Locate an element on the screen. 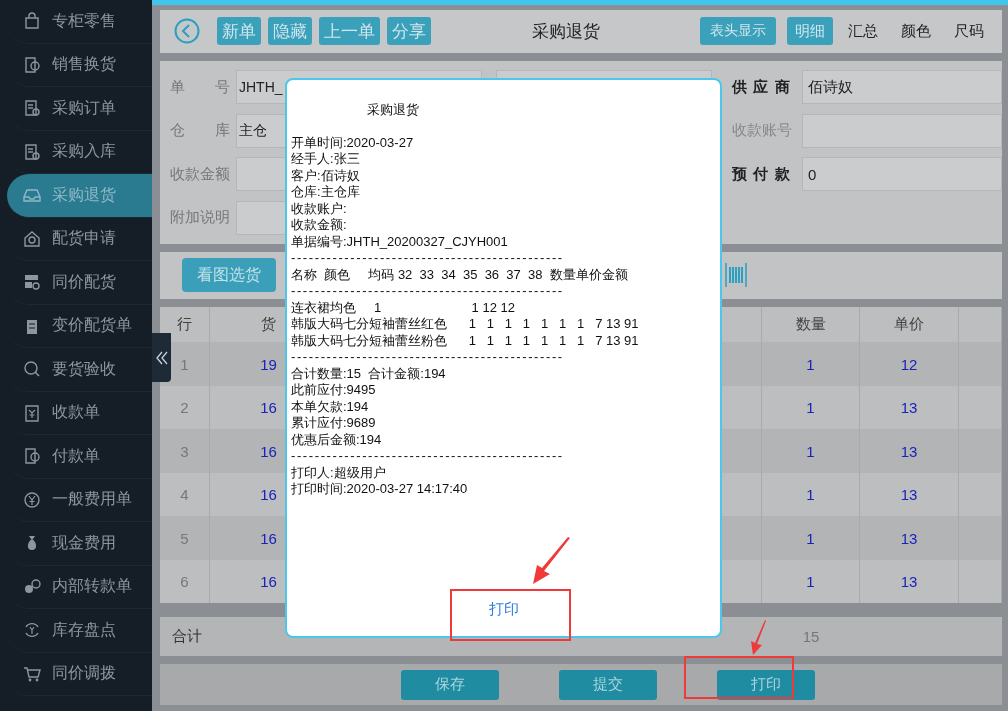 This screenshot has height=711, width=1008. sidebar-label: 同价配货 is located at coordinates (84, 281).